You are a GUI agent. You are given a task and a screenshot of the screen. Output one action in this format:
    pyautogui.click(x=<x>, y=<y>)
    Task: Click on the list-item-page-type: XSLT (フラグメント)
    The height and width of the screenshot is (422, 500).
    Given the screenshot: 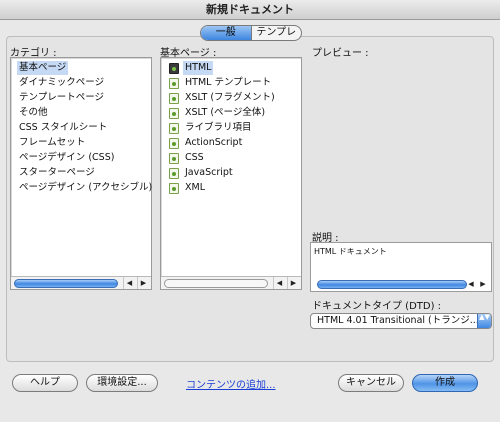 What is the action you would take?
    pyautogui.click(x=230, y=98)
    